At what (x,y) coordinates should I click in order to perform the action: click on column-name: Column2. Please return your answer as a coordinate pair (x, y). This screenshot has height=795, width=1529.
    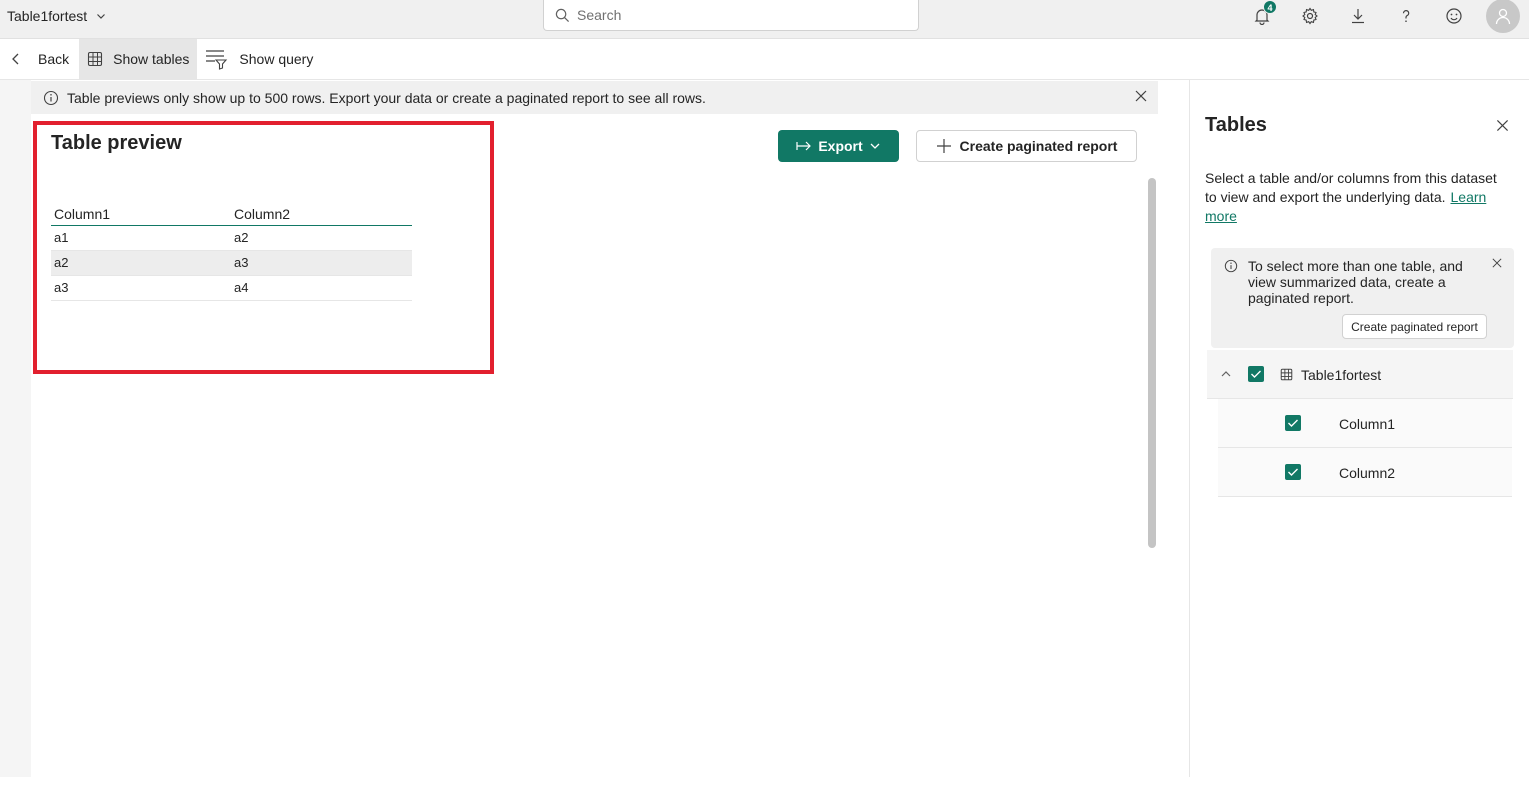
    Looking at the image, I should click on (1367, 473).